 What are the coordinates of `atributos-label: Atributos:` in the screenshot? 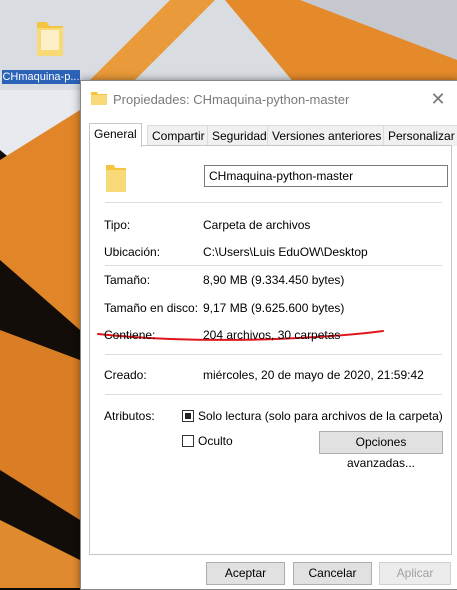 It's located at (129, 416).